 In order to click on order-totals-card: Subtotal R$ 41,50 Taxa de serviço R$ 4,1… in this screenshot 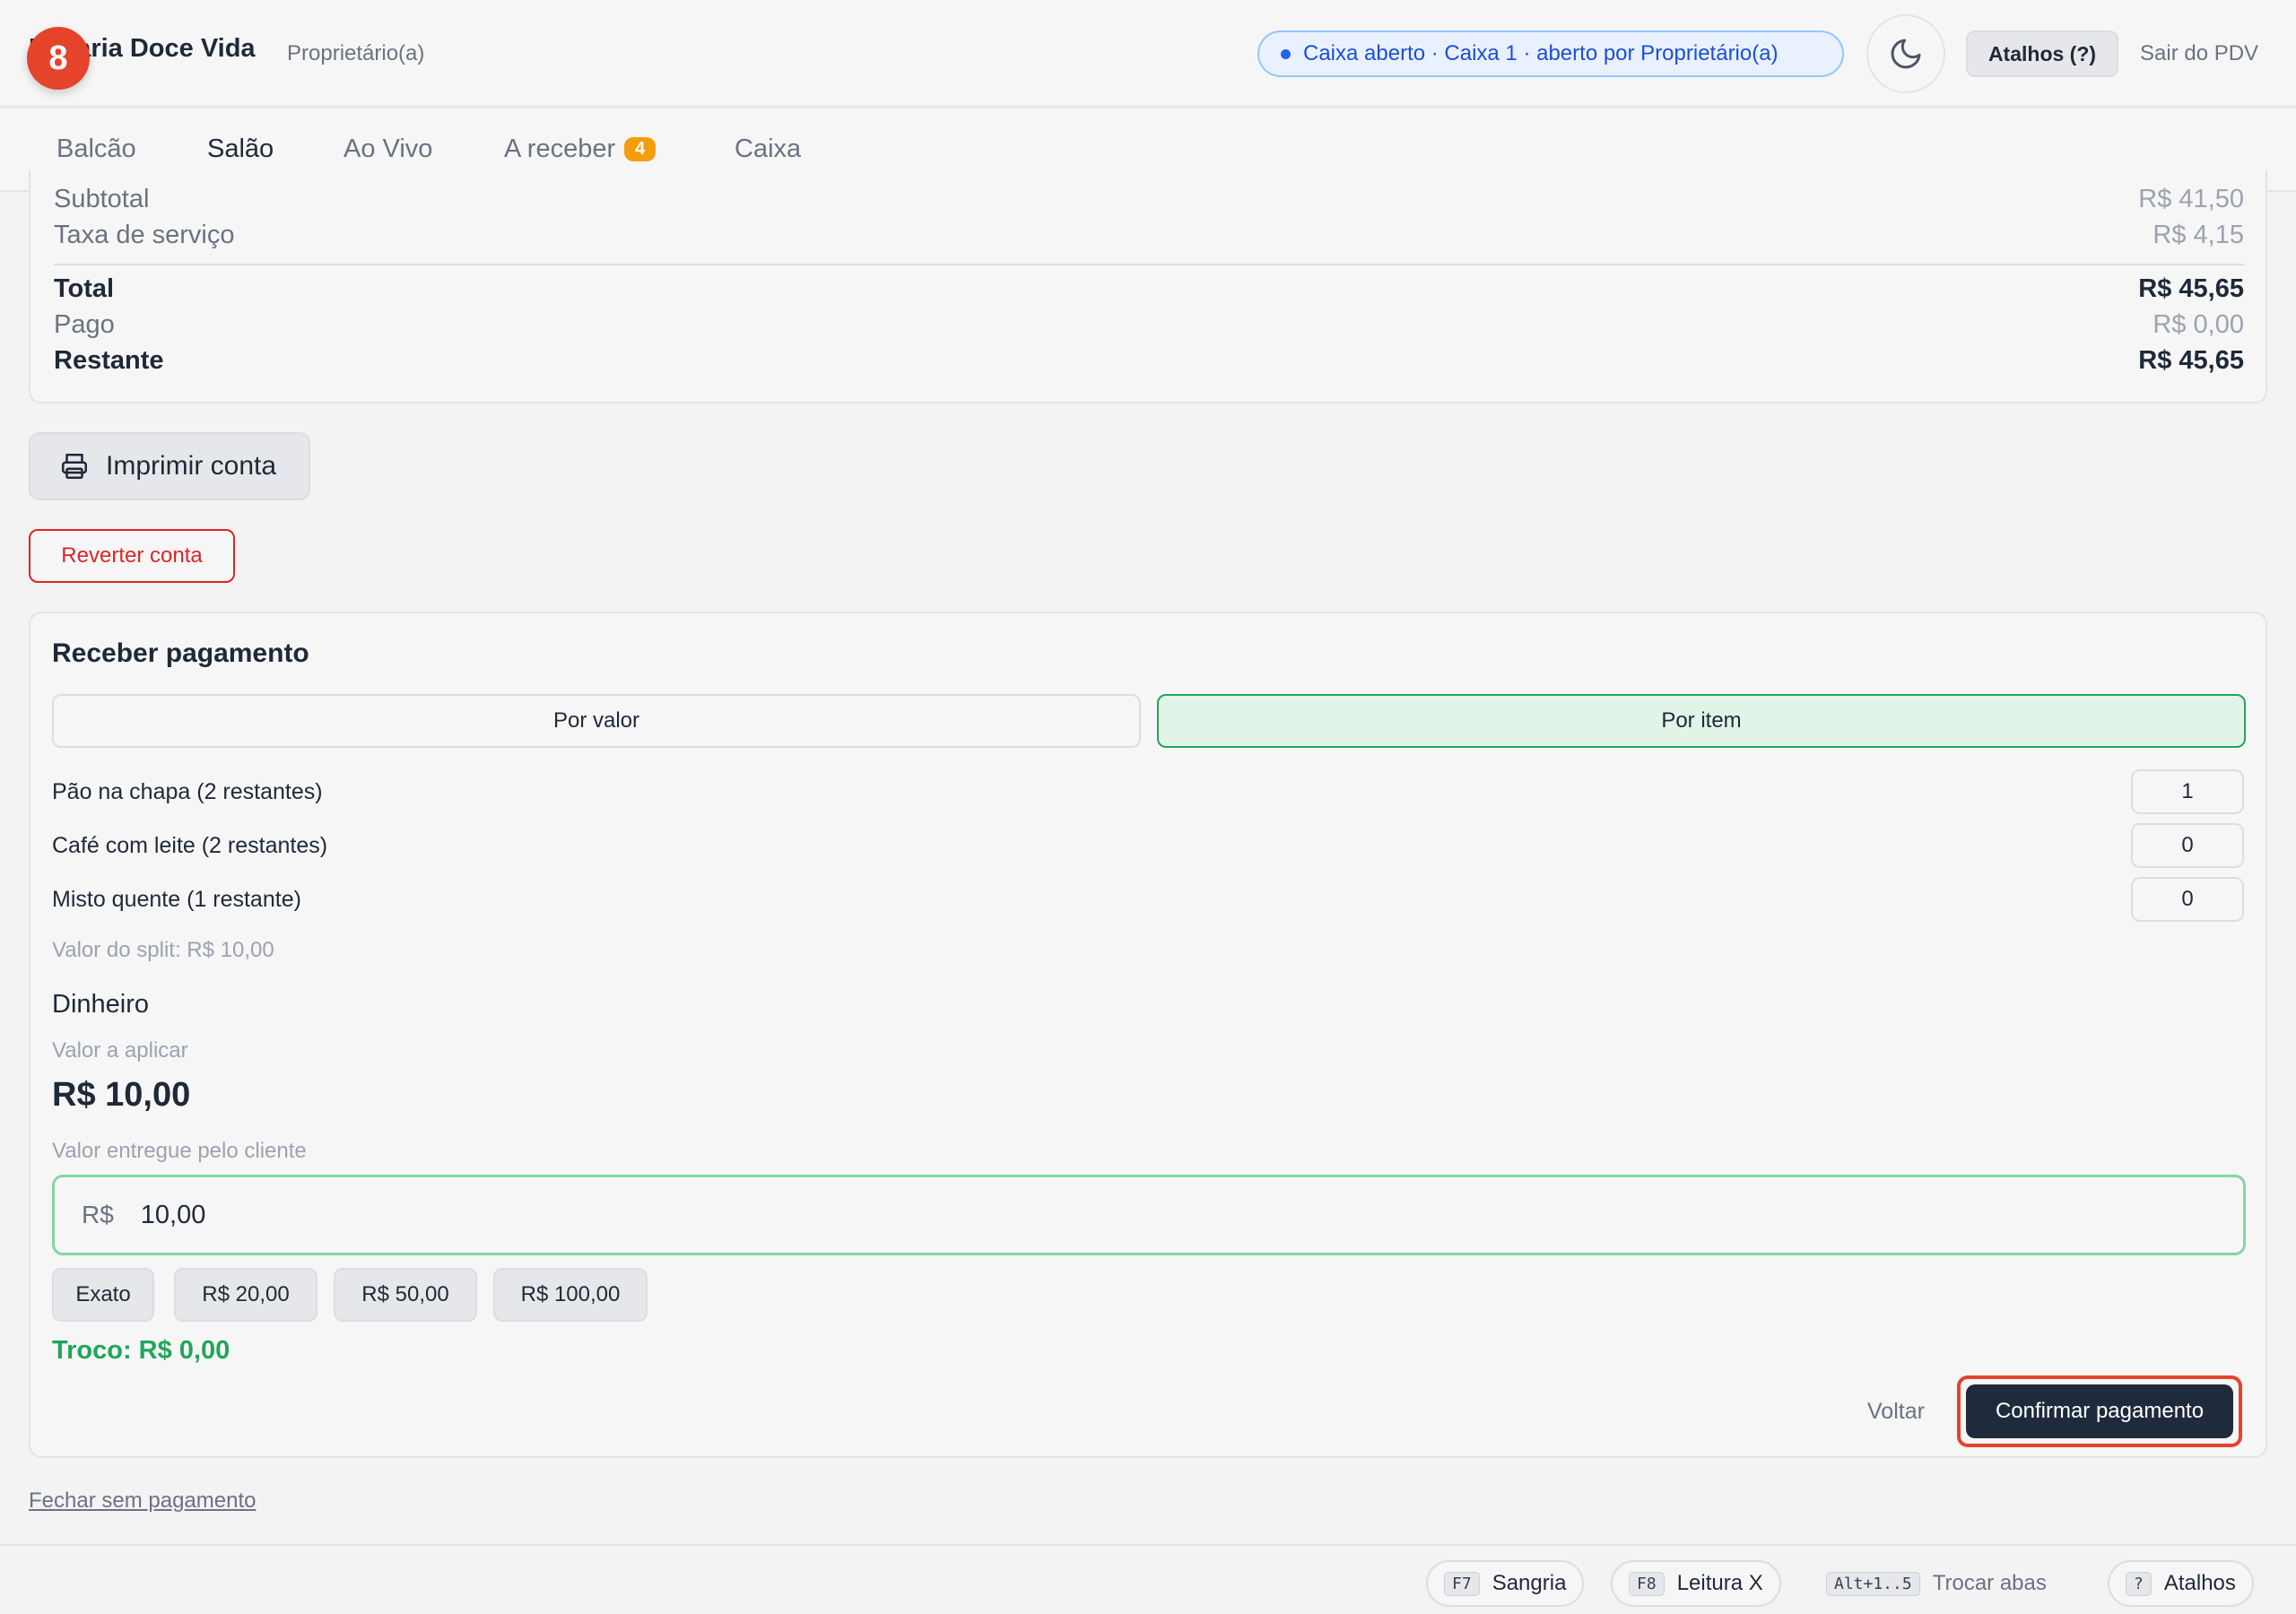, I will do `click(1148, 287)`.